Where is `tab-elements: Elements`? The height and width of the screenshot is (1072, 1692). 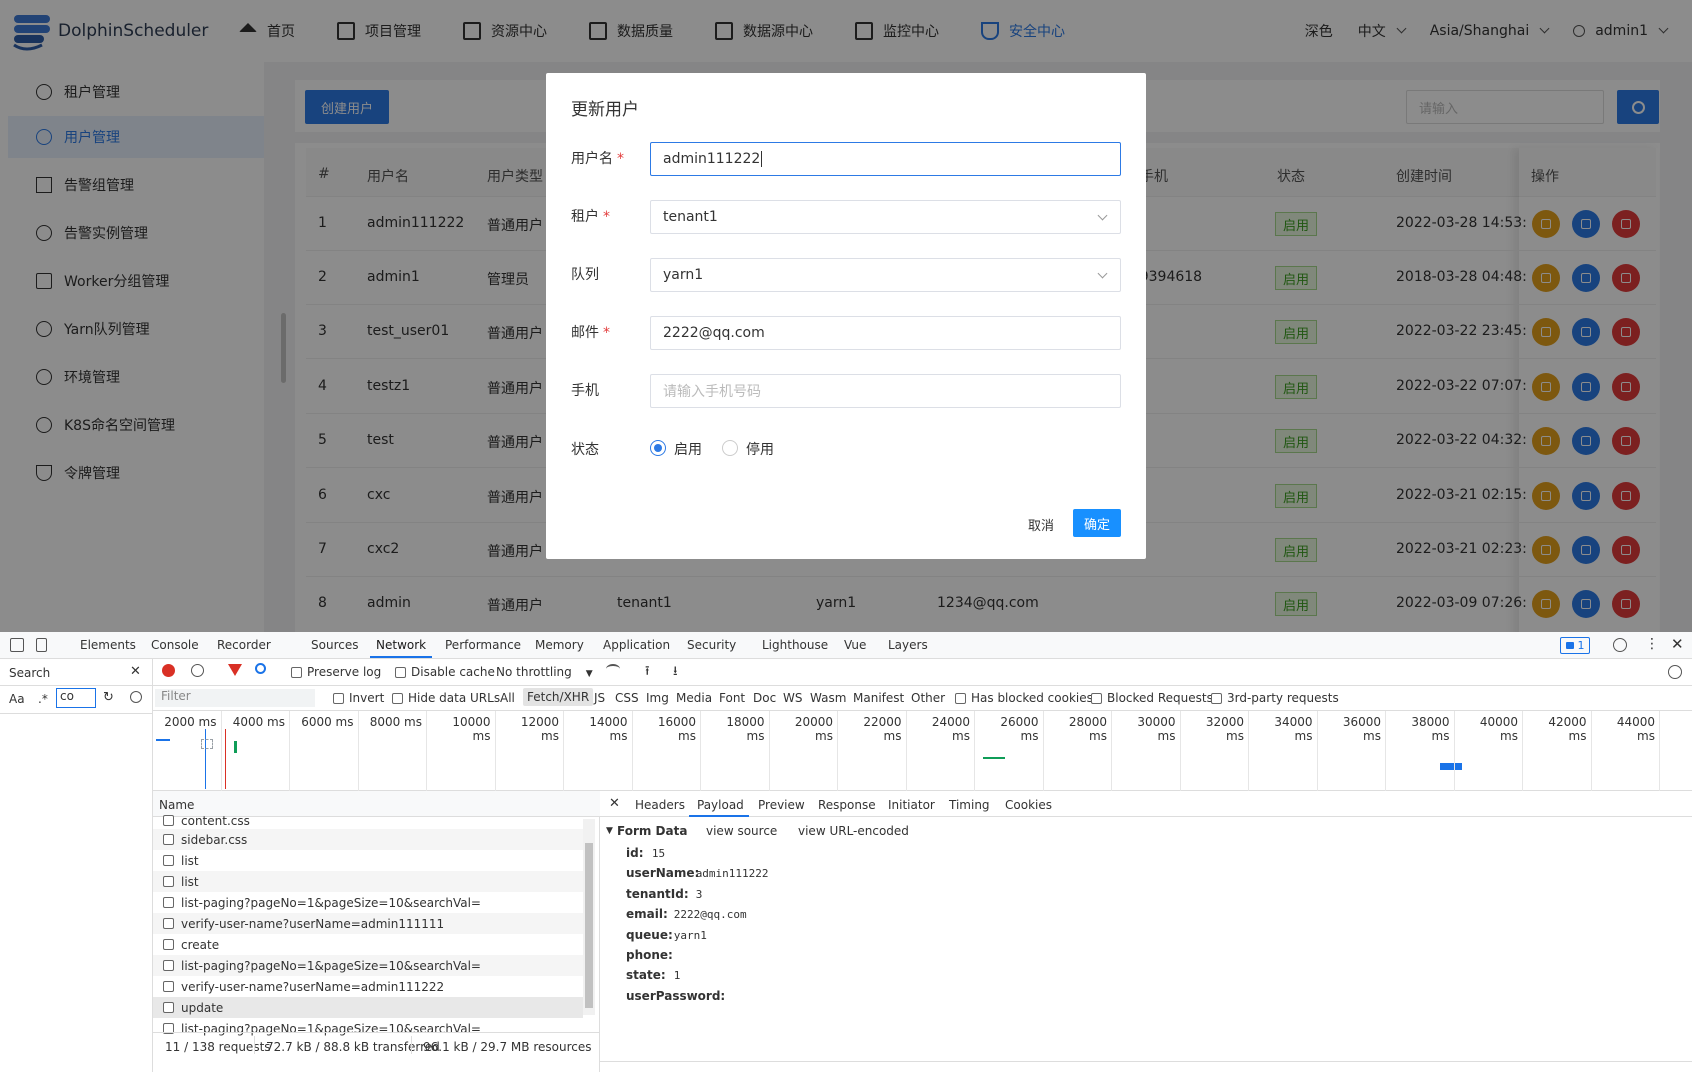 tab-elements: Elements is located at coordinates (108, 645).